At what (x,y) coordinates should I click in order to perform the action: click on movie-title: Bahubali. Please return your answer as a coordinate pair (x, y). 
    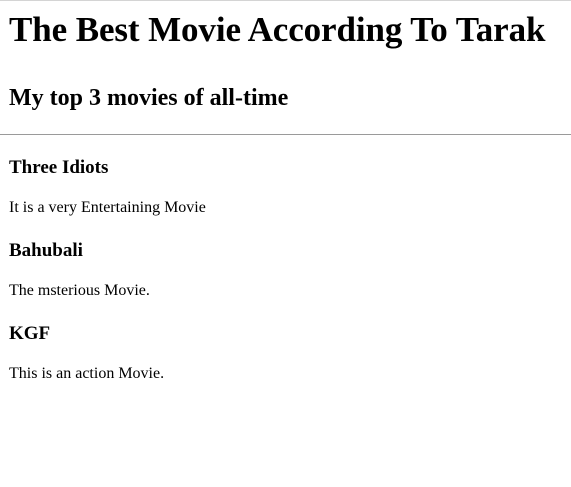
    Looking at the image, I should click on (46, 250).